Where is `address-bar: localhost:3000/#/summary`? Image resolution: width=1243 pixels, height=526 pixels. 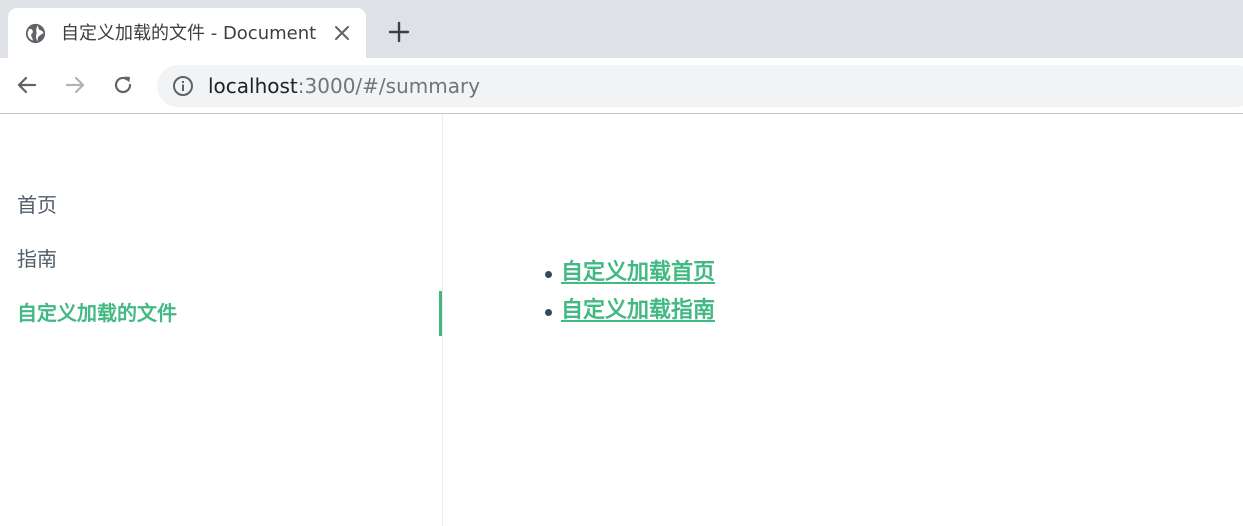 address-bar: localhost:3000/#/summary is located at coordinates (700, 86).